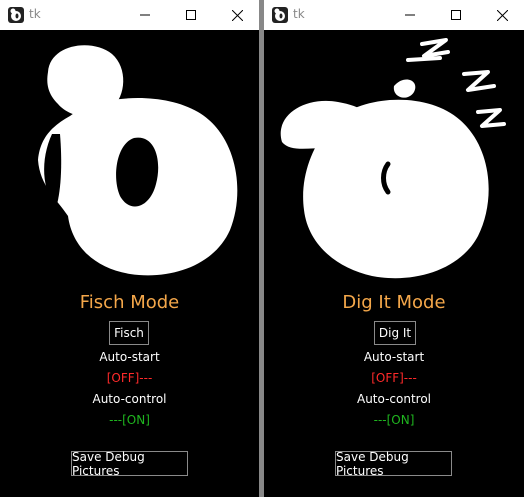  I want to click on fisch-mode-button: Fisch, so click(129, 333).